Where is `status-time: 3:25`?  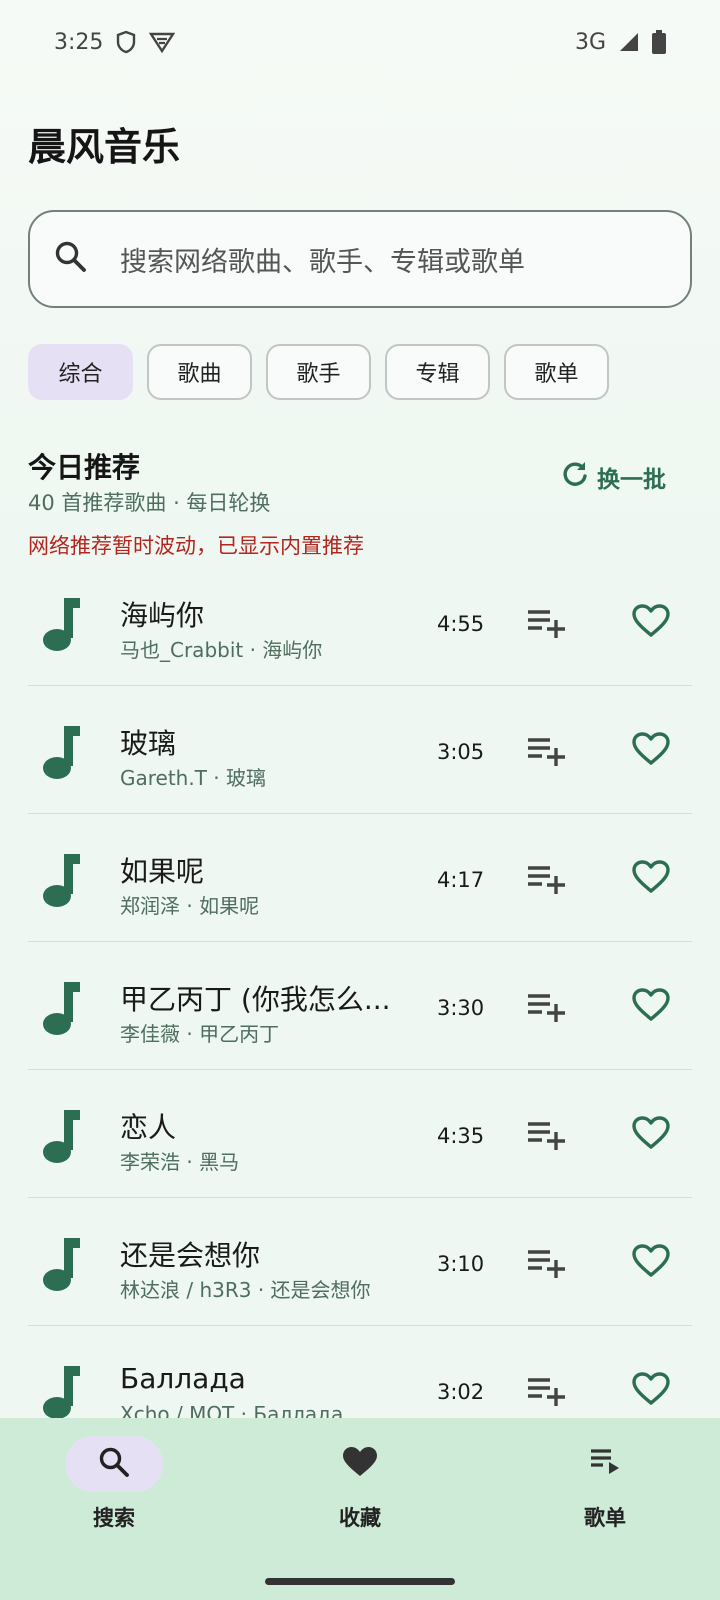
status-time: 3:25 is located at coordinates (79, 42).